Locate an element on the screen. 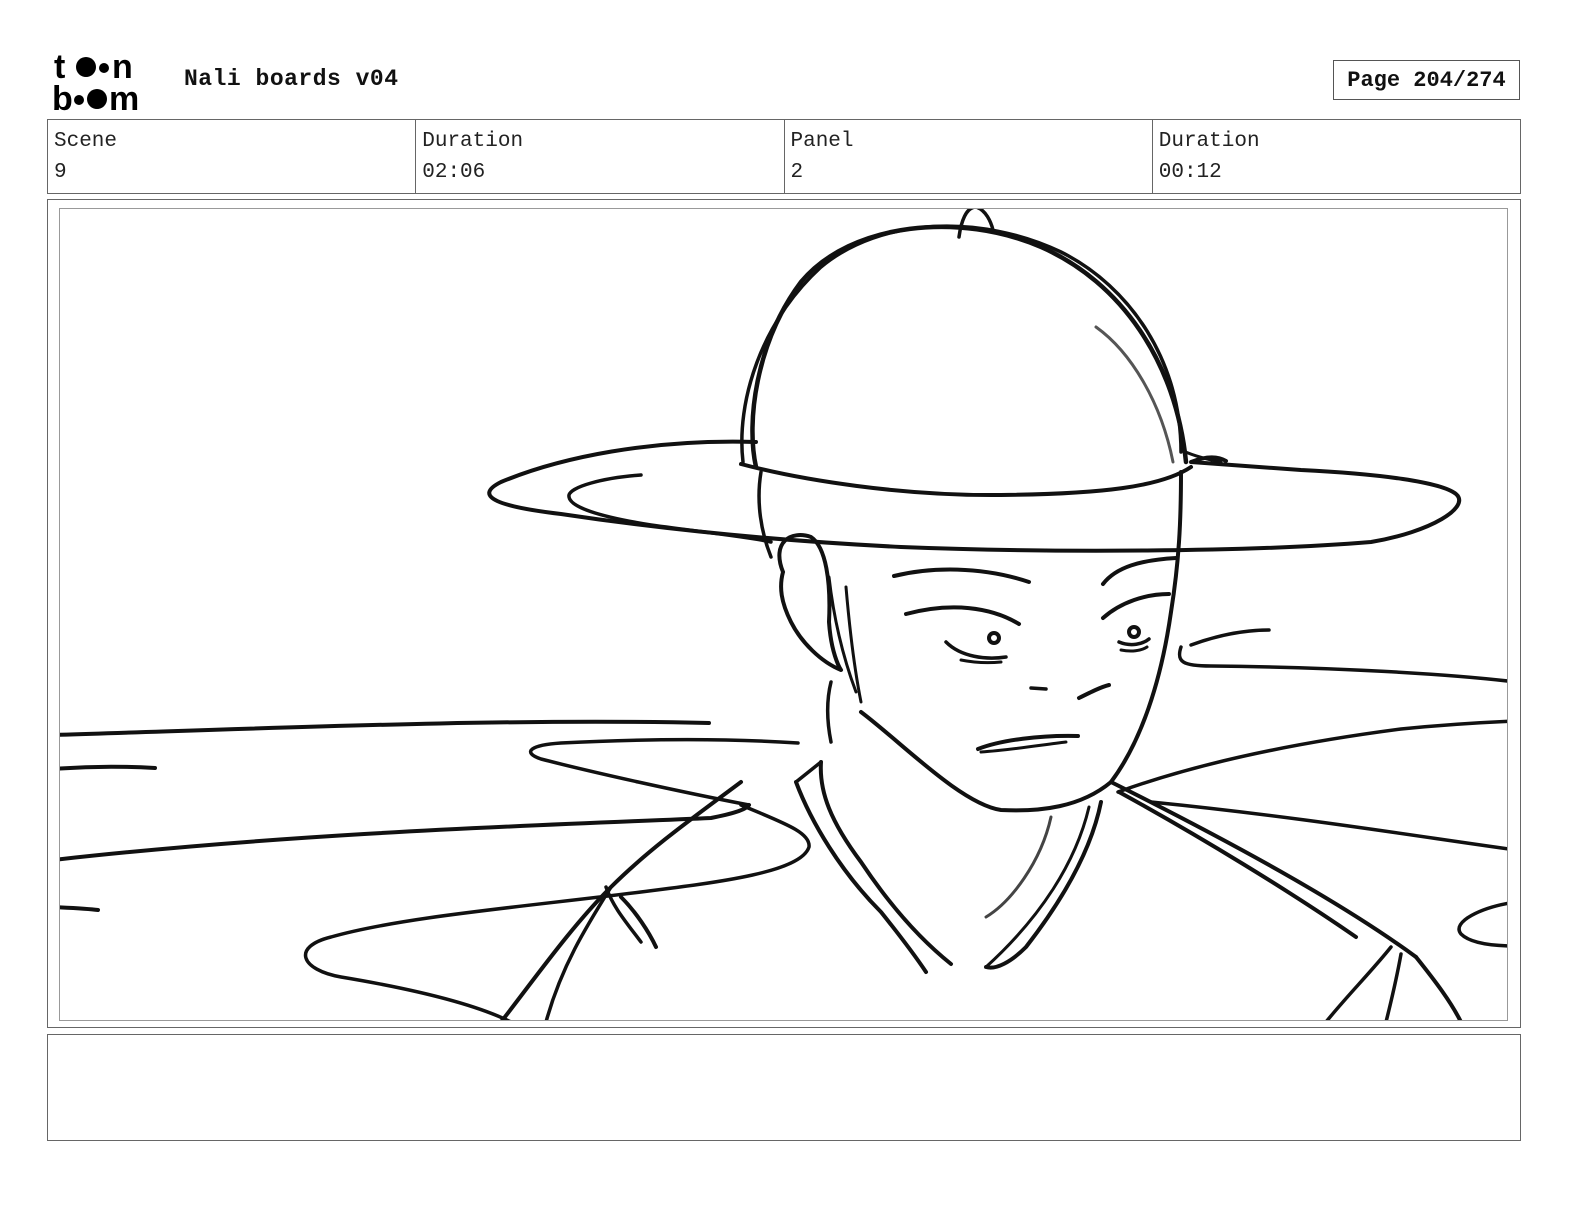 The image size is (1584, 1224). panel-label: Panel is located at coordinates (822, 141).